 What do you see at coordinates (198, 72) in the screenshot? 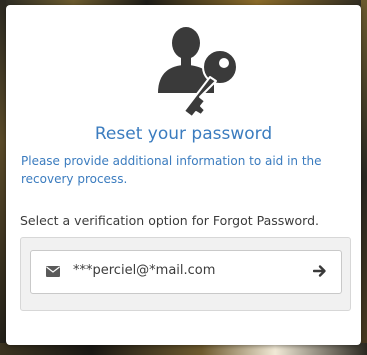
I see `user-key-icon` at bounding box center [198, 72].